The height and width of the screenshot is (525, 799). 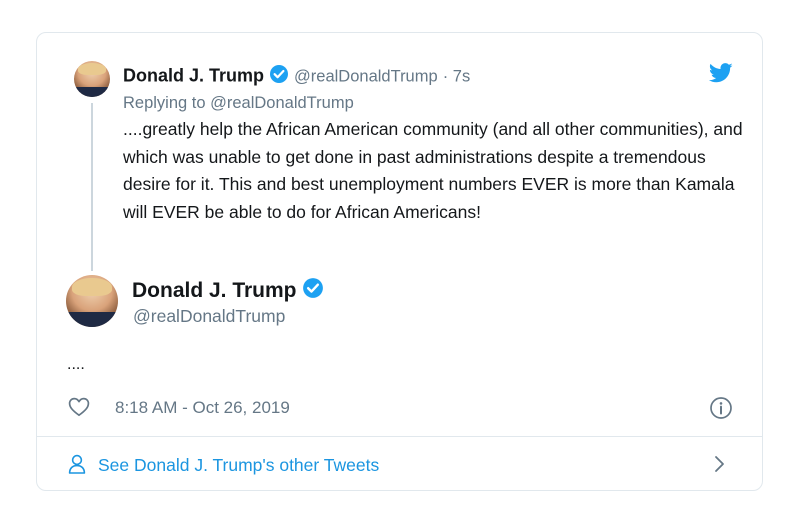 I want to click on thread-line, so click(x=92, y=187).